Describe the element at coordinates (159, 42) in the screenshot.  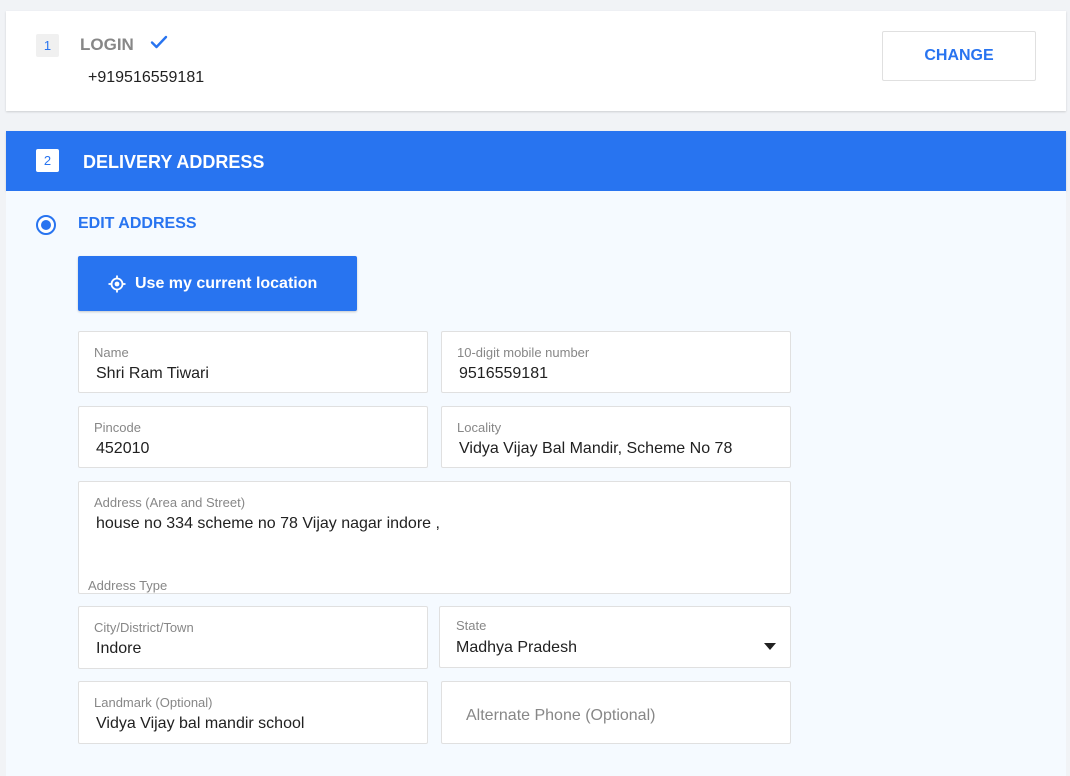
I see `check-icon` at that location.